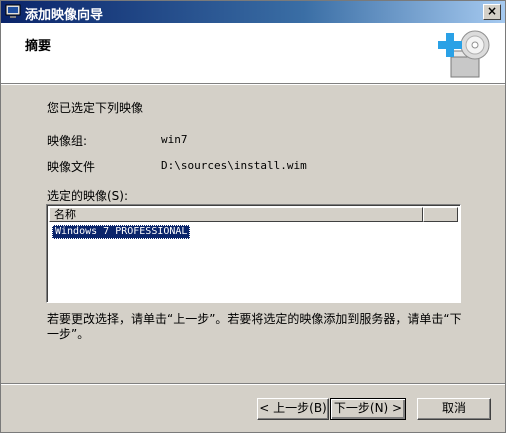 This screenshot has height=435, width=508. I want to click on footer-divider, so click(253, 384).